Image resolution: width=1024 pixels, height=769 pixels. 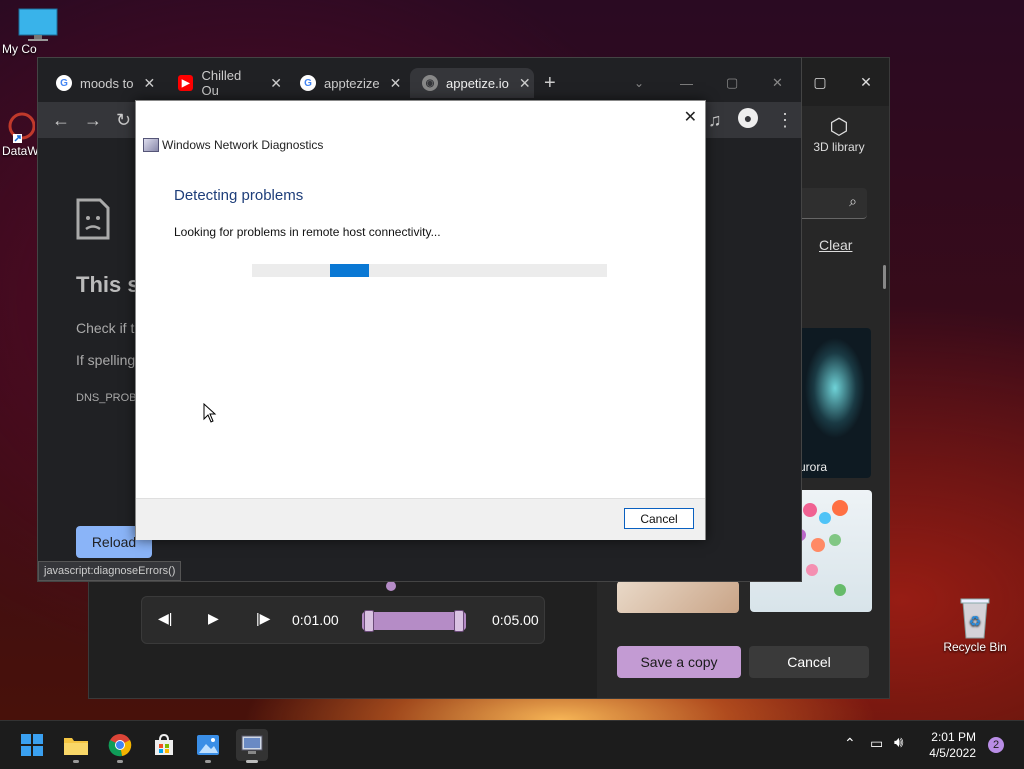 What do you see at coordinates (512, 744) in the screenshot?
I see `taskbar: ⌃ ▭ 🔊︎ 2:01 PM 4/5/2022 2` at bounding box center [512, 744].